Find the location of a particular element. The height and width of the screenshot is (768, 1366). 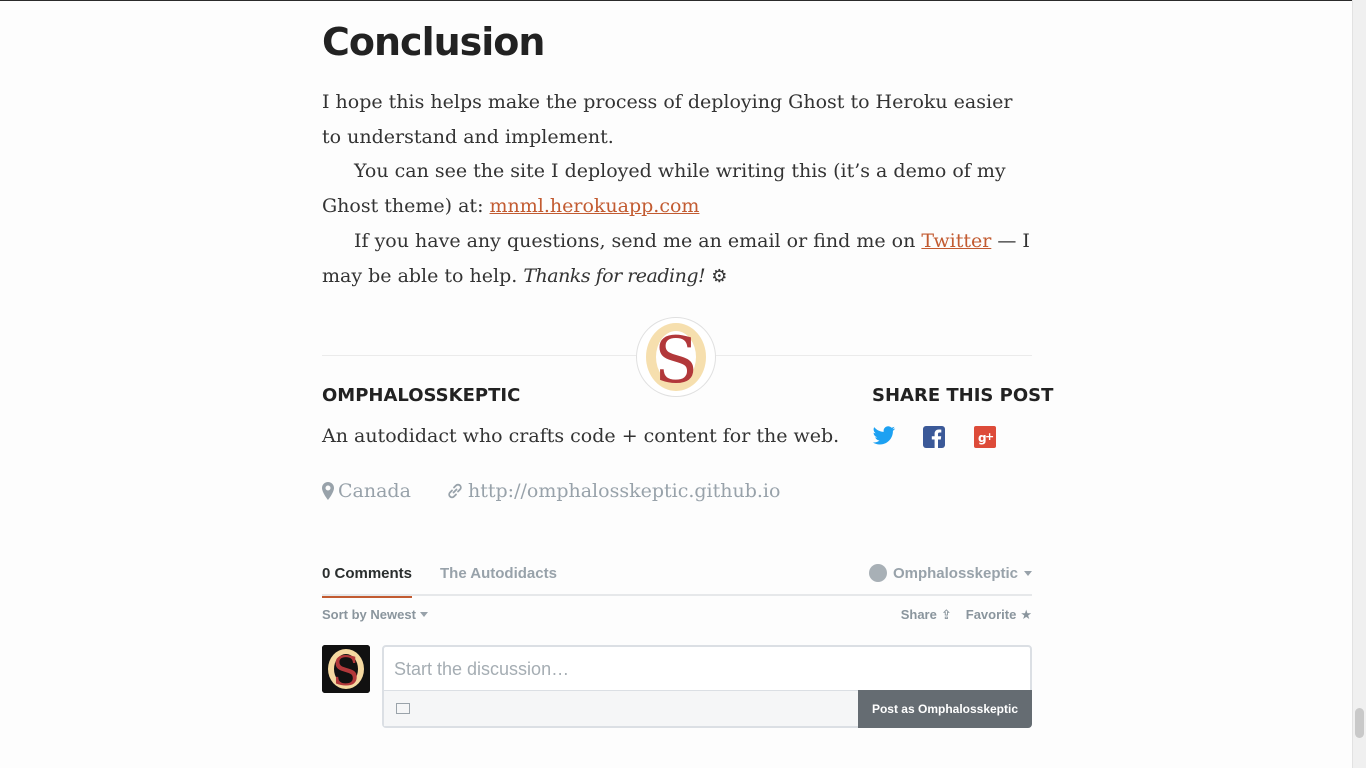

scrollbar-thumb is located at coordinates (1359, 723).